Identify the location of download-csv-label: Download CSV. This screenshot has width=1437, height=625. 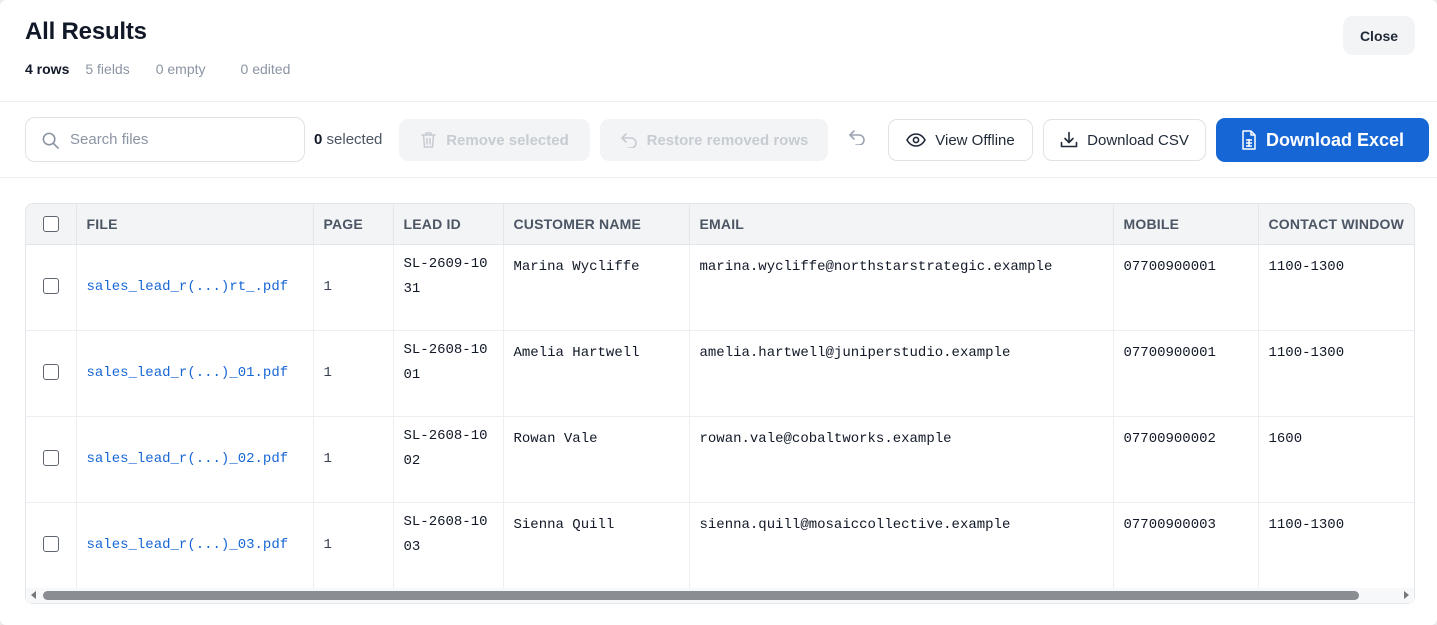
(1138, 140).